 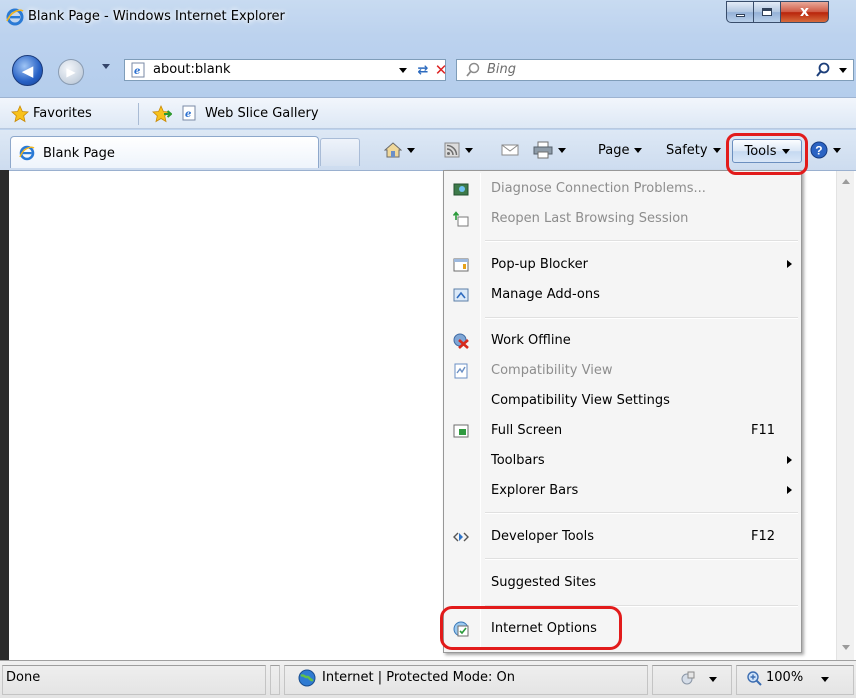 I want to click on back-arrow-icon: ◀, so click(x=27, y=70).